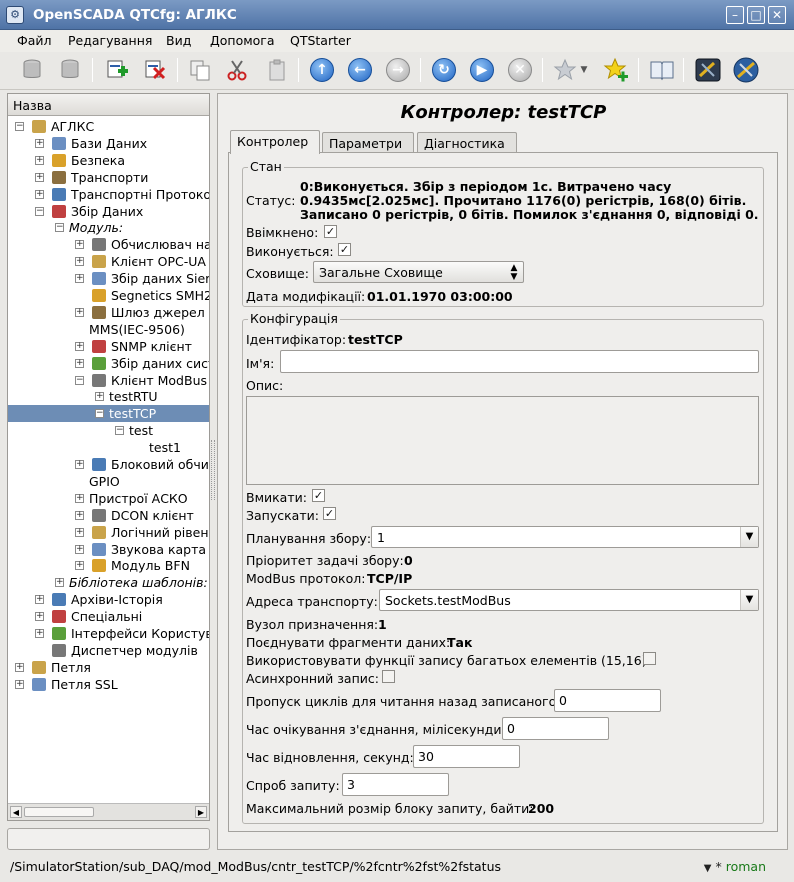 This screenshot has width=794, height=882. What do you see at coordinates (368, 142) in the screenshot?
I see `tab-parameters: Параметри` at bounding box center [368, 142].